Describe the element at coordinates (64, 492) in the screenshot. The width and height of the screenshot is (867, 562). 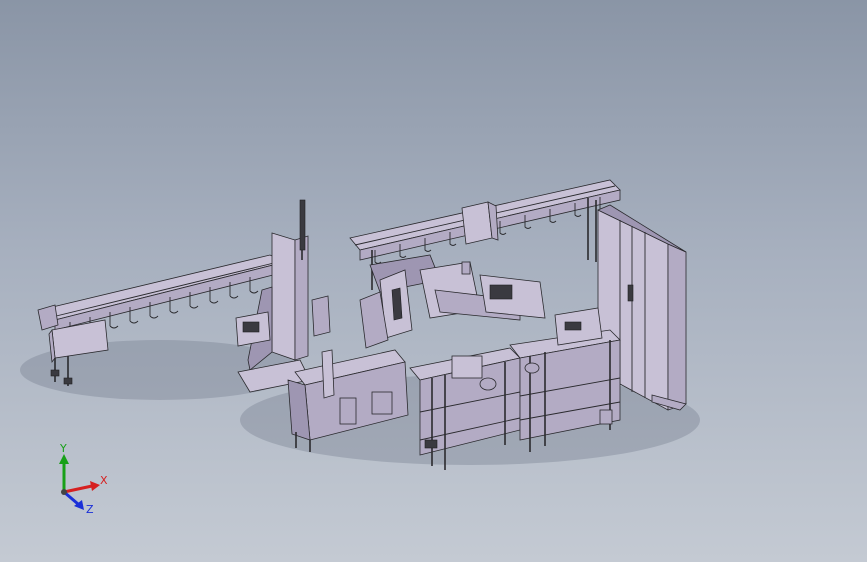
I see `triad-origin` at that location.